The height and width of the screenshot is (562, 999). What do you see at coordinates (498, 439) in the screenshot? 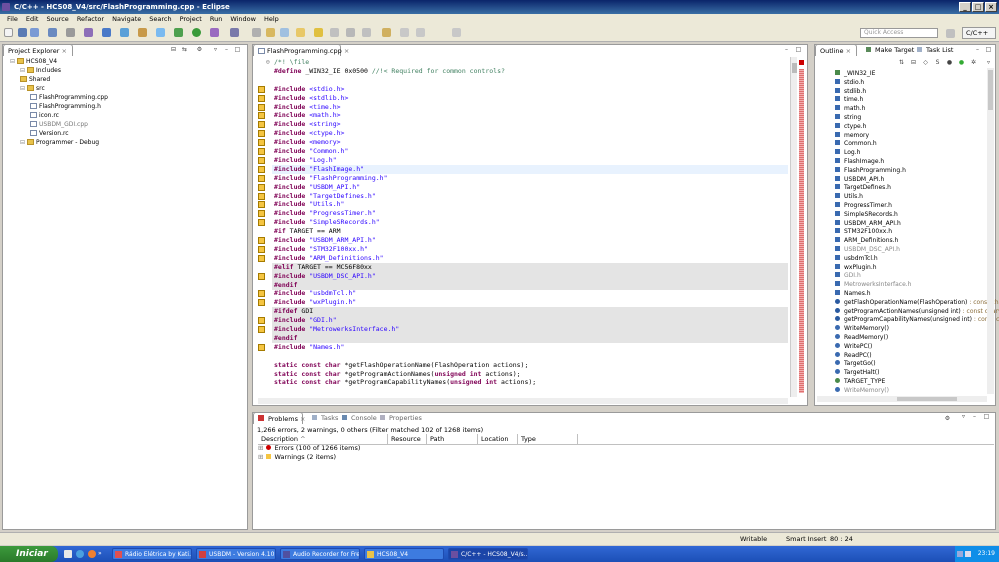
I see `column-header-location: Location` at bounding box center [498, 439].